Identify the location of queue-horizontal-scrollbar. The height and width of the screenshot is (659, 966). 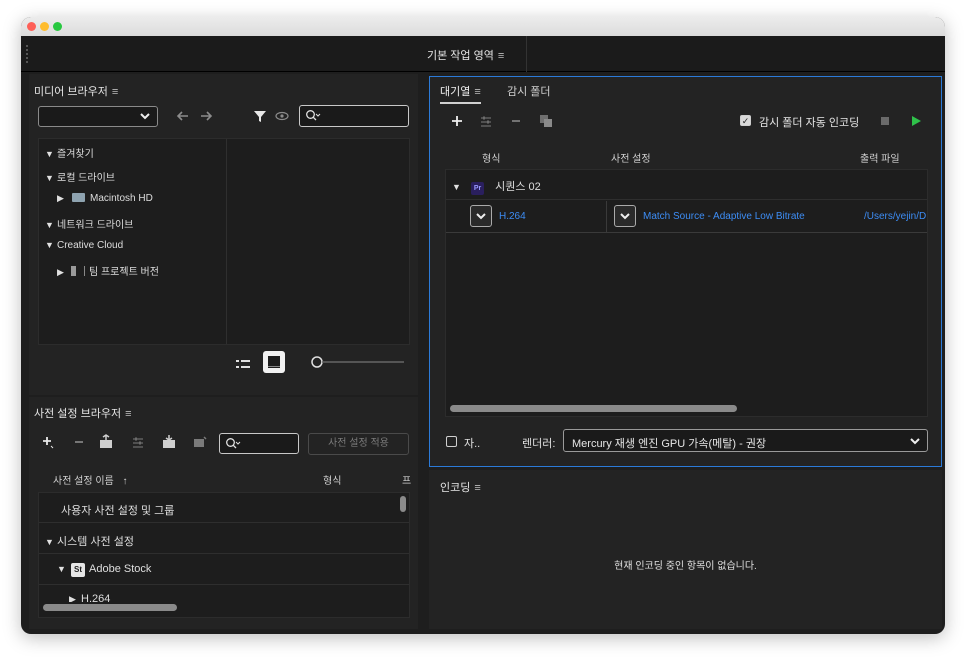
(593, 408).